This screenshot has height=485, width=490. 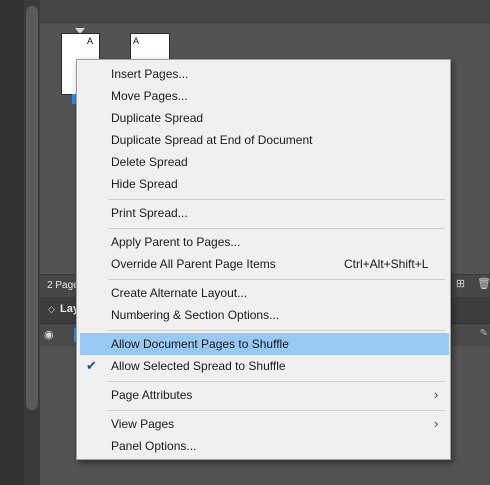 I want to click on menu-item-allow-selected-spread-shuffle: ✔ Allow Selected Spread to Shuffle, so click(x=264, y=366).